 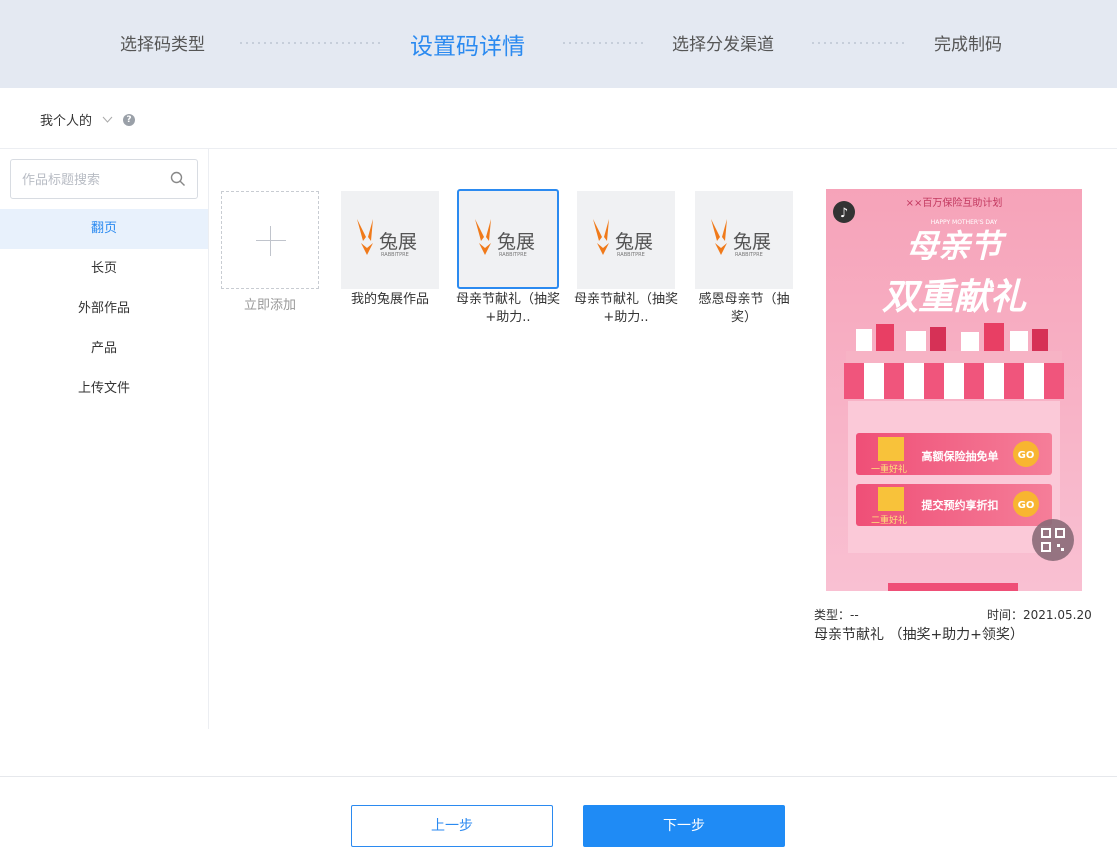 I want to click on step-choose-type: 选择码类型, so click(x=162, y=45).